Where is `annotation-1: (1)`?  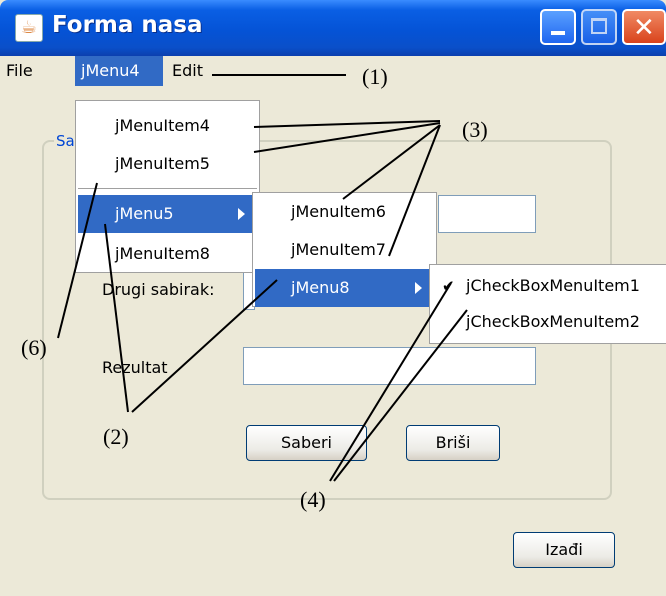
annotation-1: (1) is located at coordinates (375, 76).